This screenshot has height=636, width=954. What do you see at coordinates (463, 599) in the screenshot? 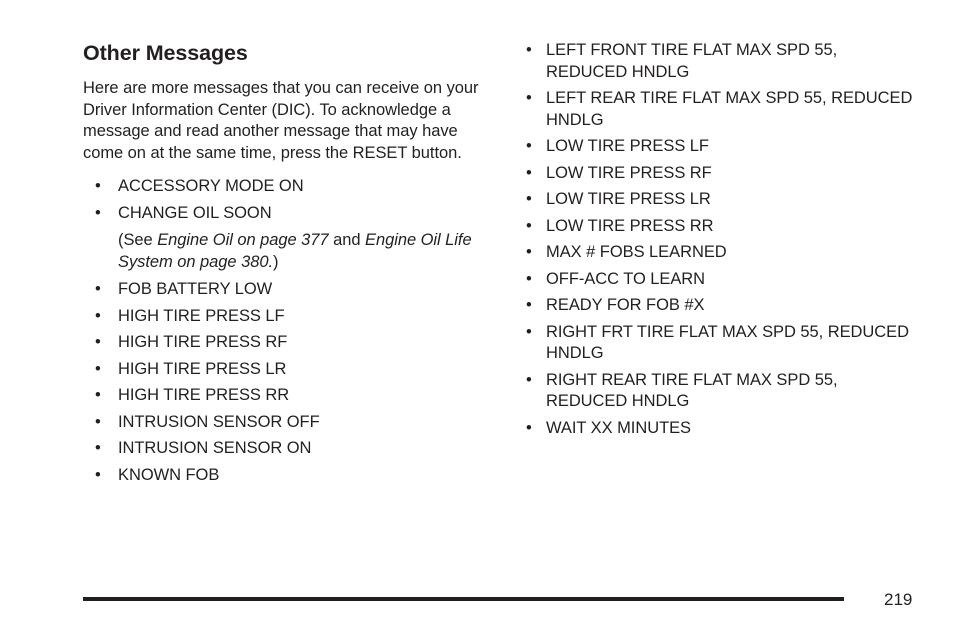
I see `footer-divider` at bounding box center [463, 599].